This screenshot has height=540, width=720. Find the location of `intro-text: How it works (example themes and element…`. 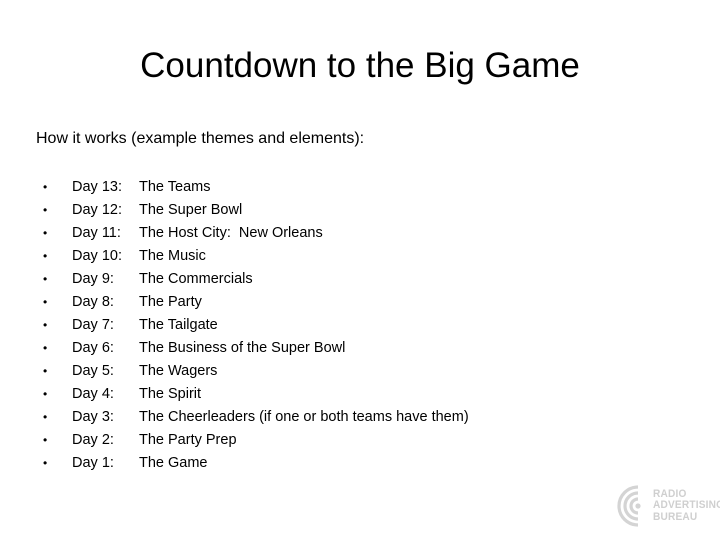

intro-text: How it works (example themes and element… is located at coordinates (200, 138).